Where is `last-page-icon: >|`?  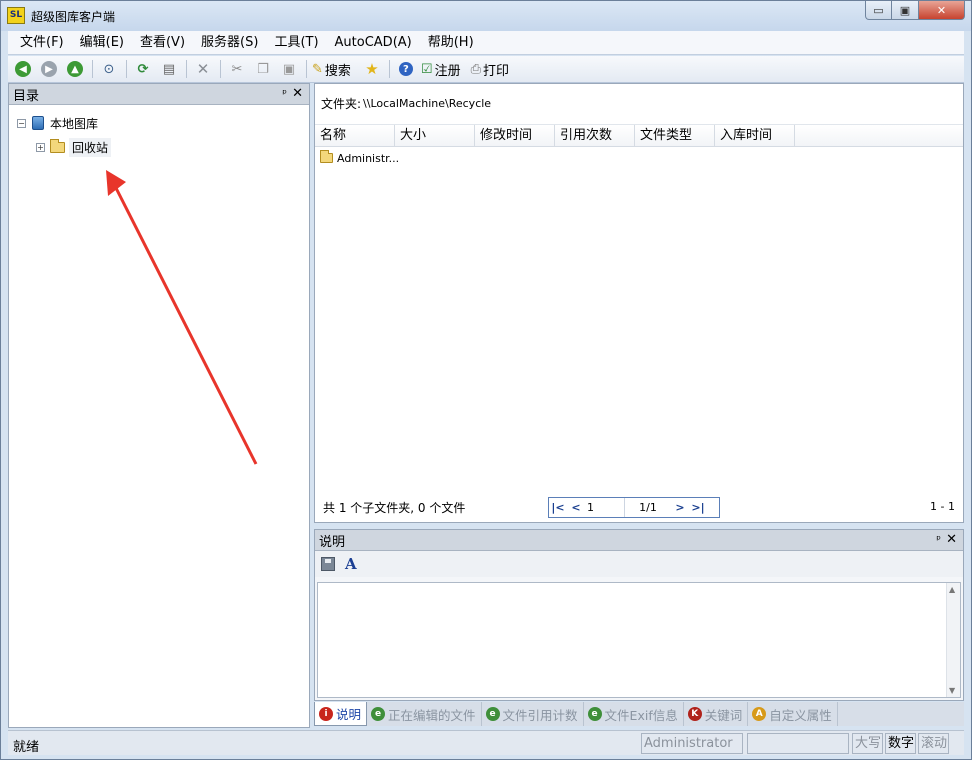
last-page-icon: >| is located at coordinates (698, 507).